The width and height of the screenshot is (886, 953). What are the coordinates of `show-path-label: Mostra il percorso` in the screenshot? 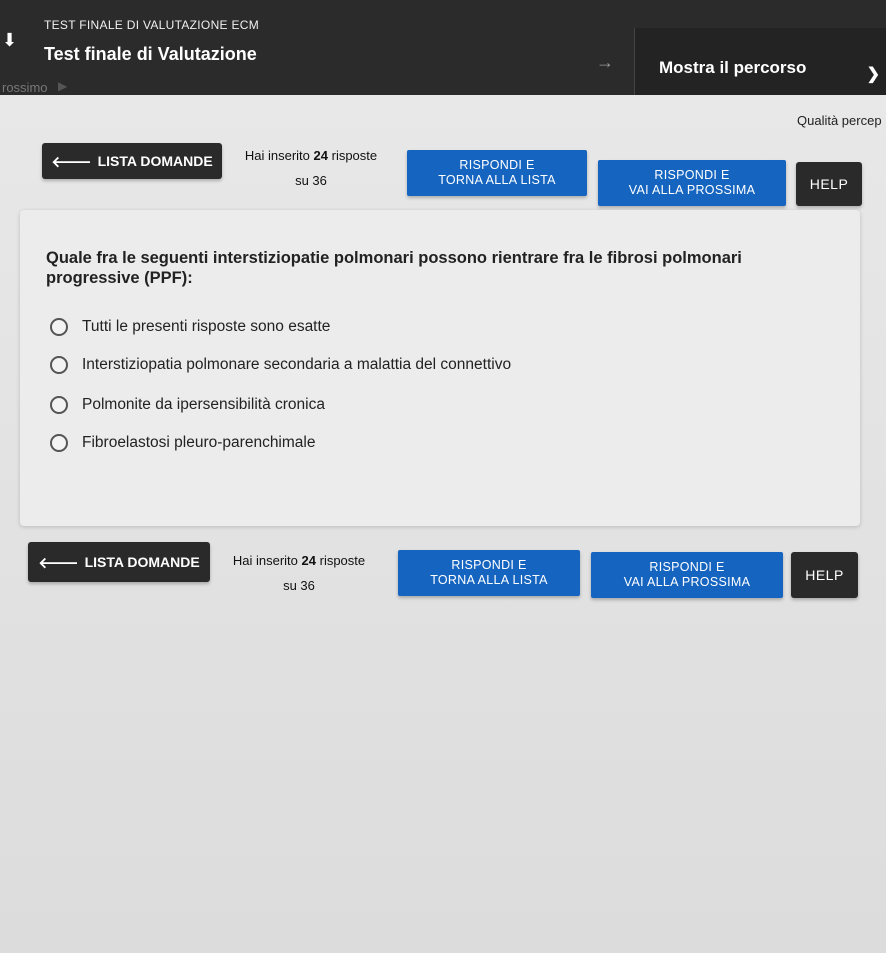 It's located at (733, 67).